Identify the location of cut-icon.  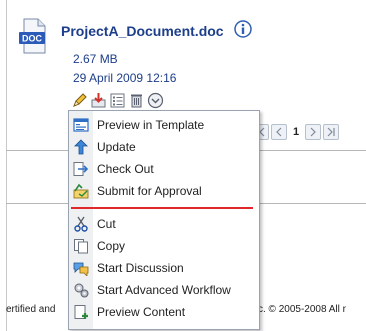
(81, 224).